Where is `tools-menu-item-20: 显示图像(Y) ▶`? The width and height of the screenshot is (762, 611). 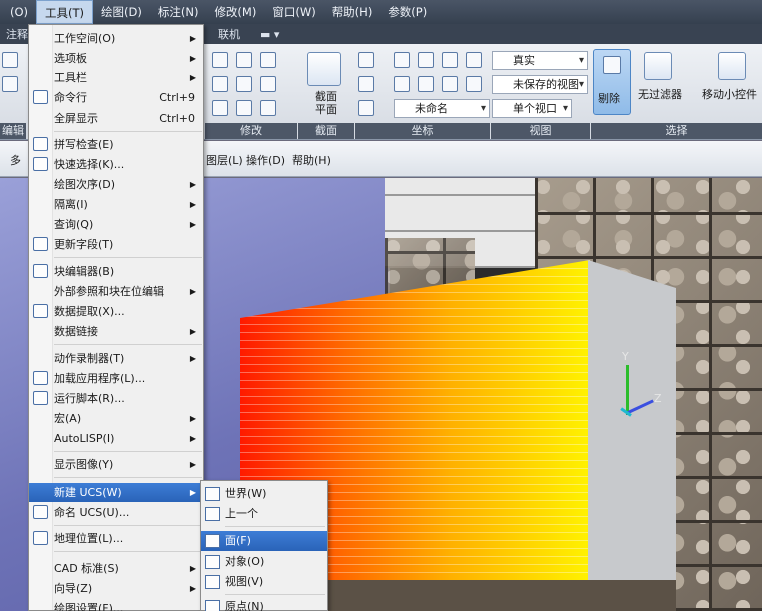
tools-menu-item-20: 显示图像(Y) ▶ is located at coordinates (116, 464).